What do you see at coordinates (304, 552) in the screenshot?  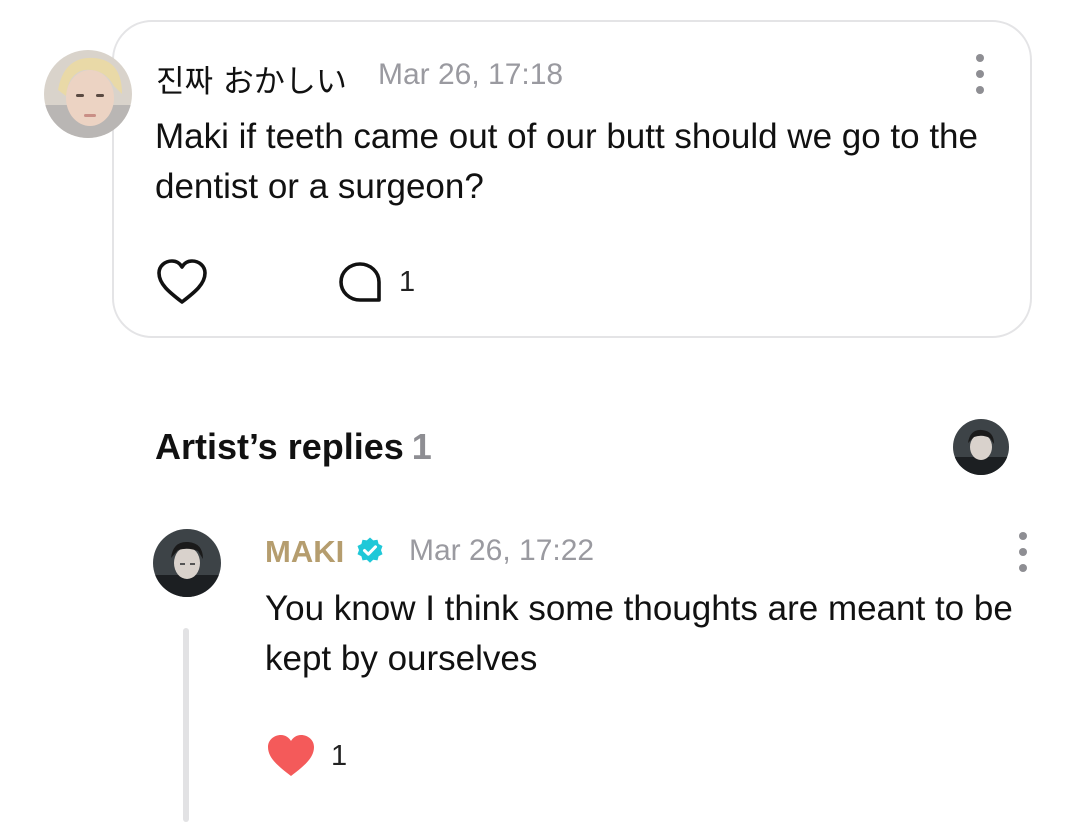 I see `reply-author-name: MAKI` at bounding box center [304, 552].